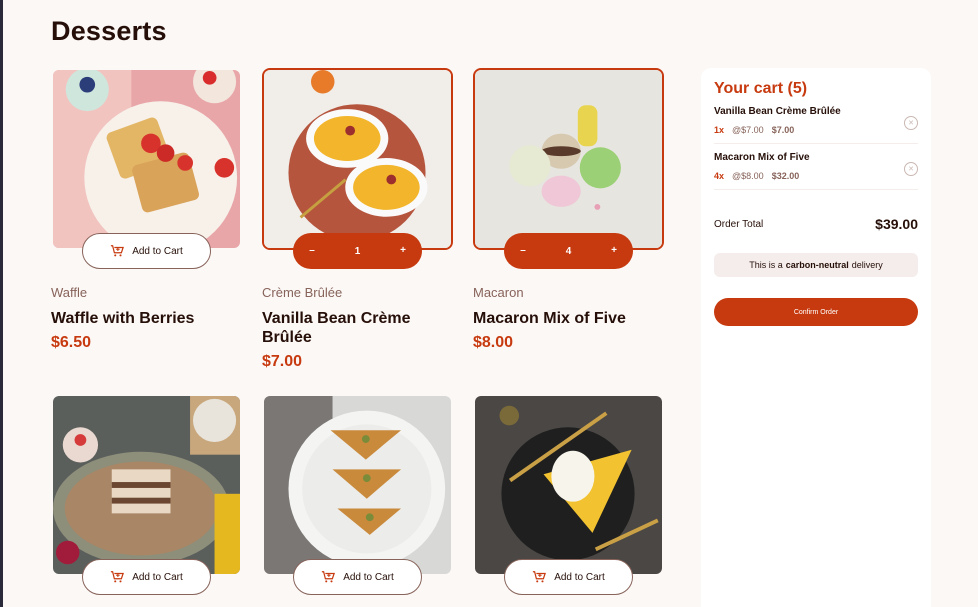 The image size is (978, 607). I want to click on quantity-value: 4, so click(568, 251).